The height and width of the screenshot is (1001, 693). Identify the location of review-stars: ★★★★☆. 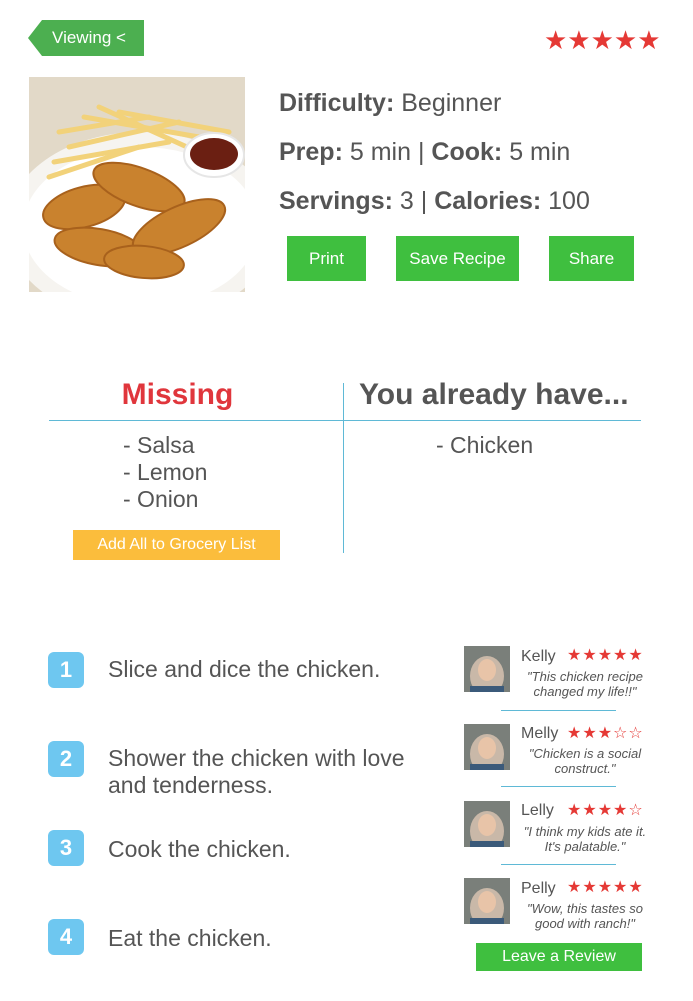
(605, 810).